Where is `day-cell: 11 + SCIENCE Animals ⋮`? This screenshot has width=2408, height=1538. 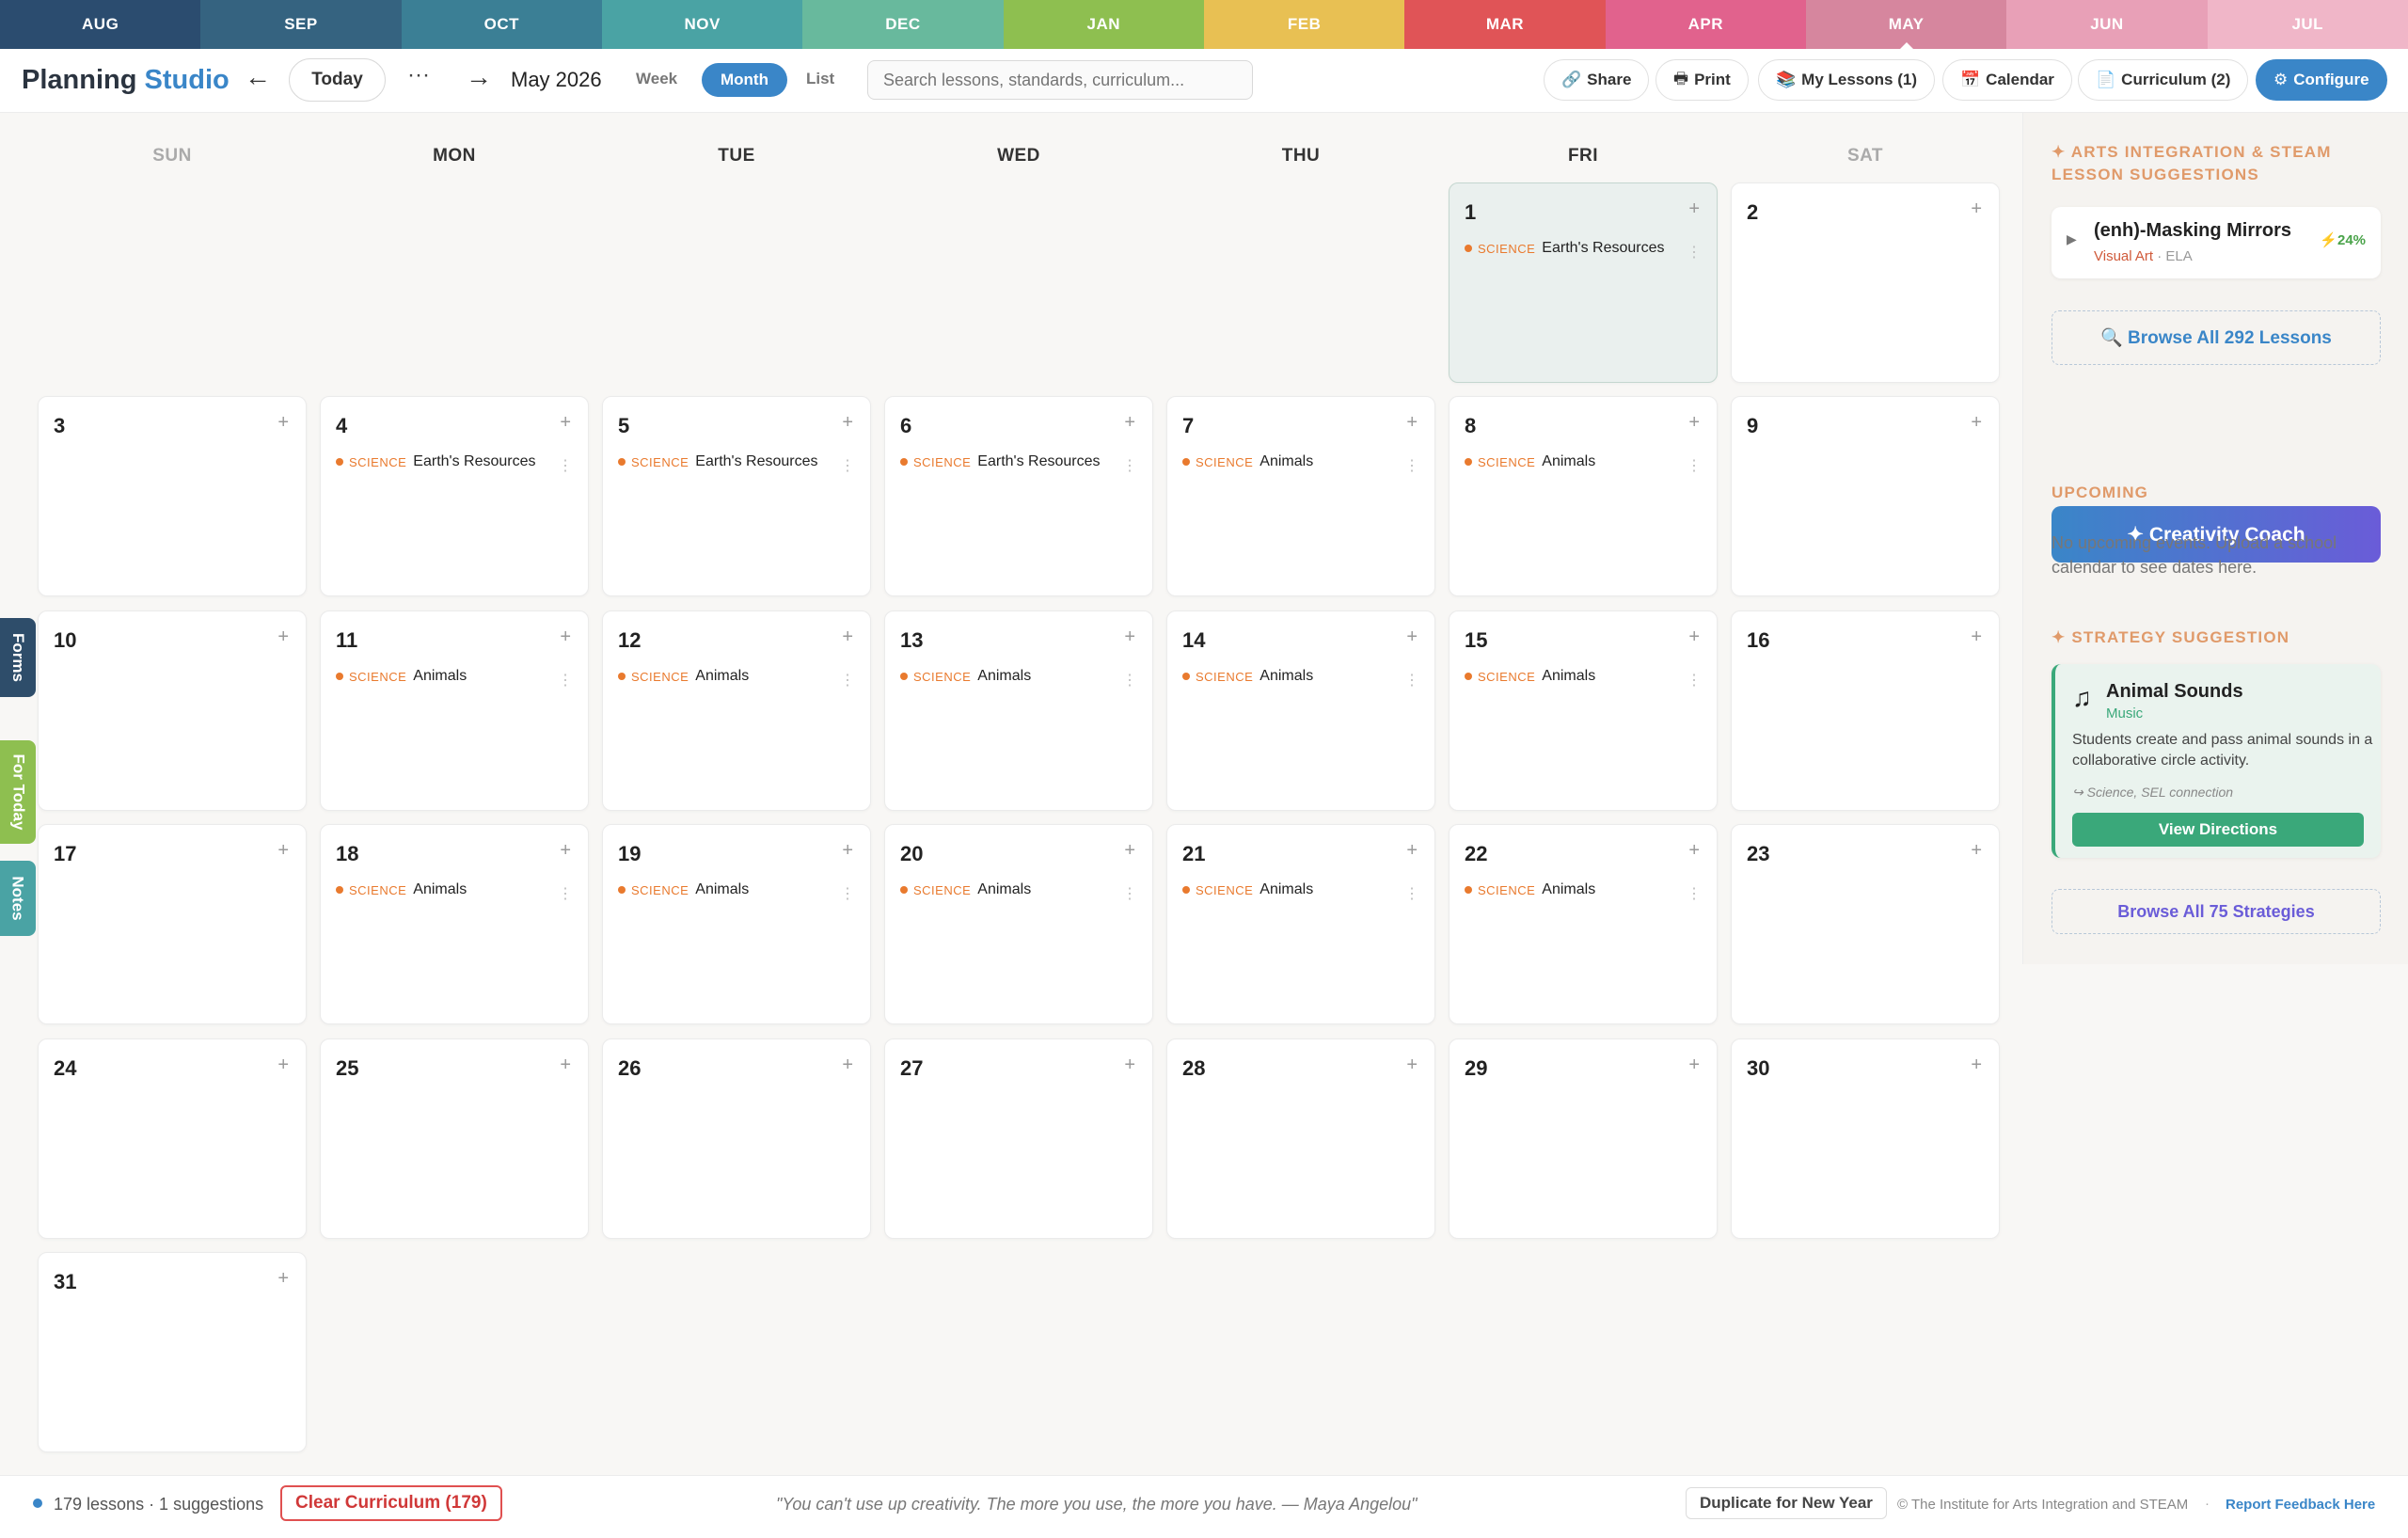
day-cell: 11 + SCIENCE Animals ⋮ is located at coordinates (455, 711).